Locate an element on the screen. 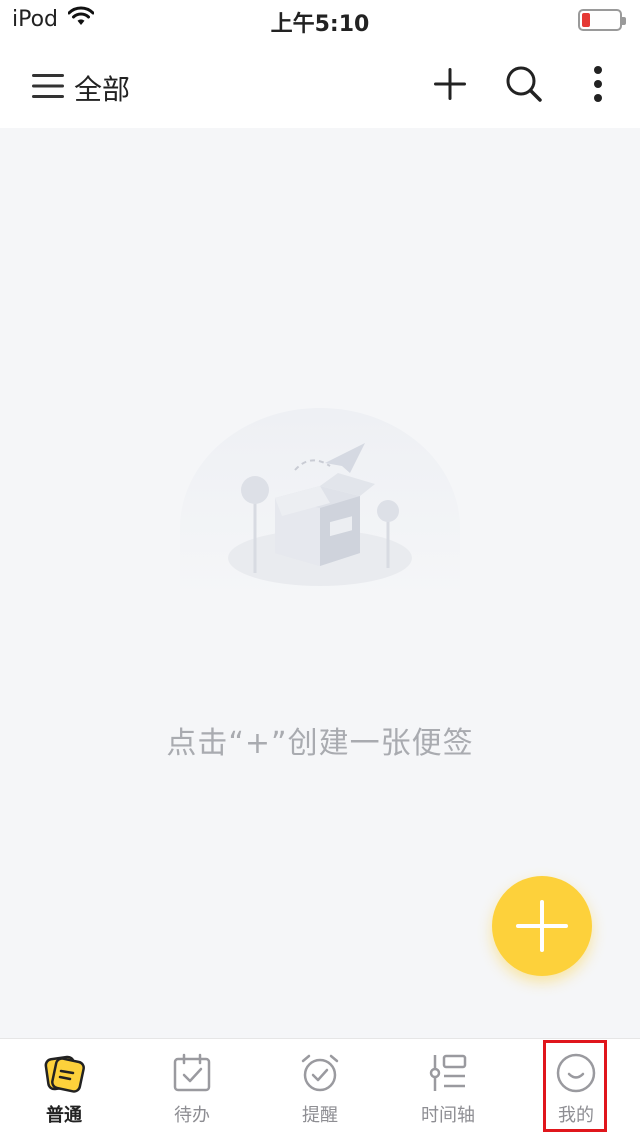 This screenshot has height=1136, width=640. add-button is located at coordinates (450, 84).